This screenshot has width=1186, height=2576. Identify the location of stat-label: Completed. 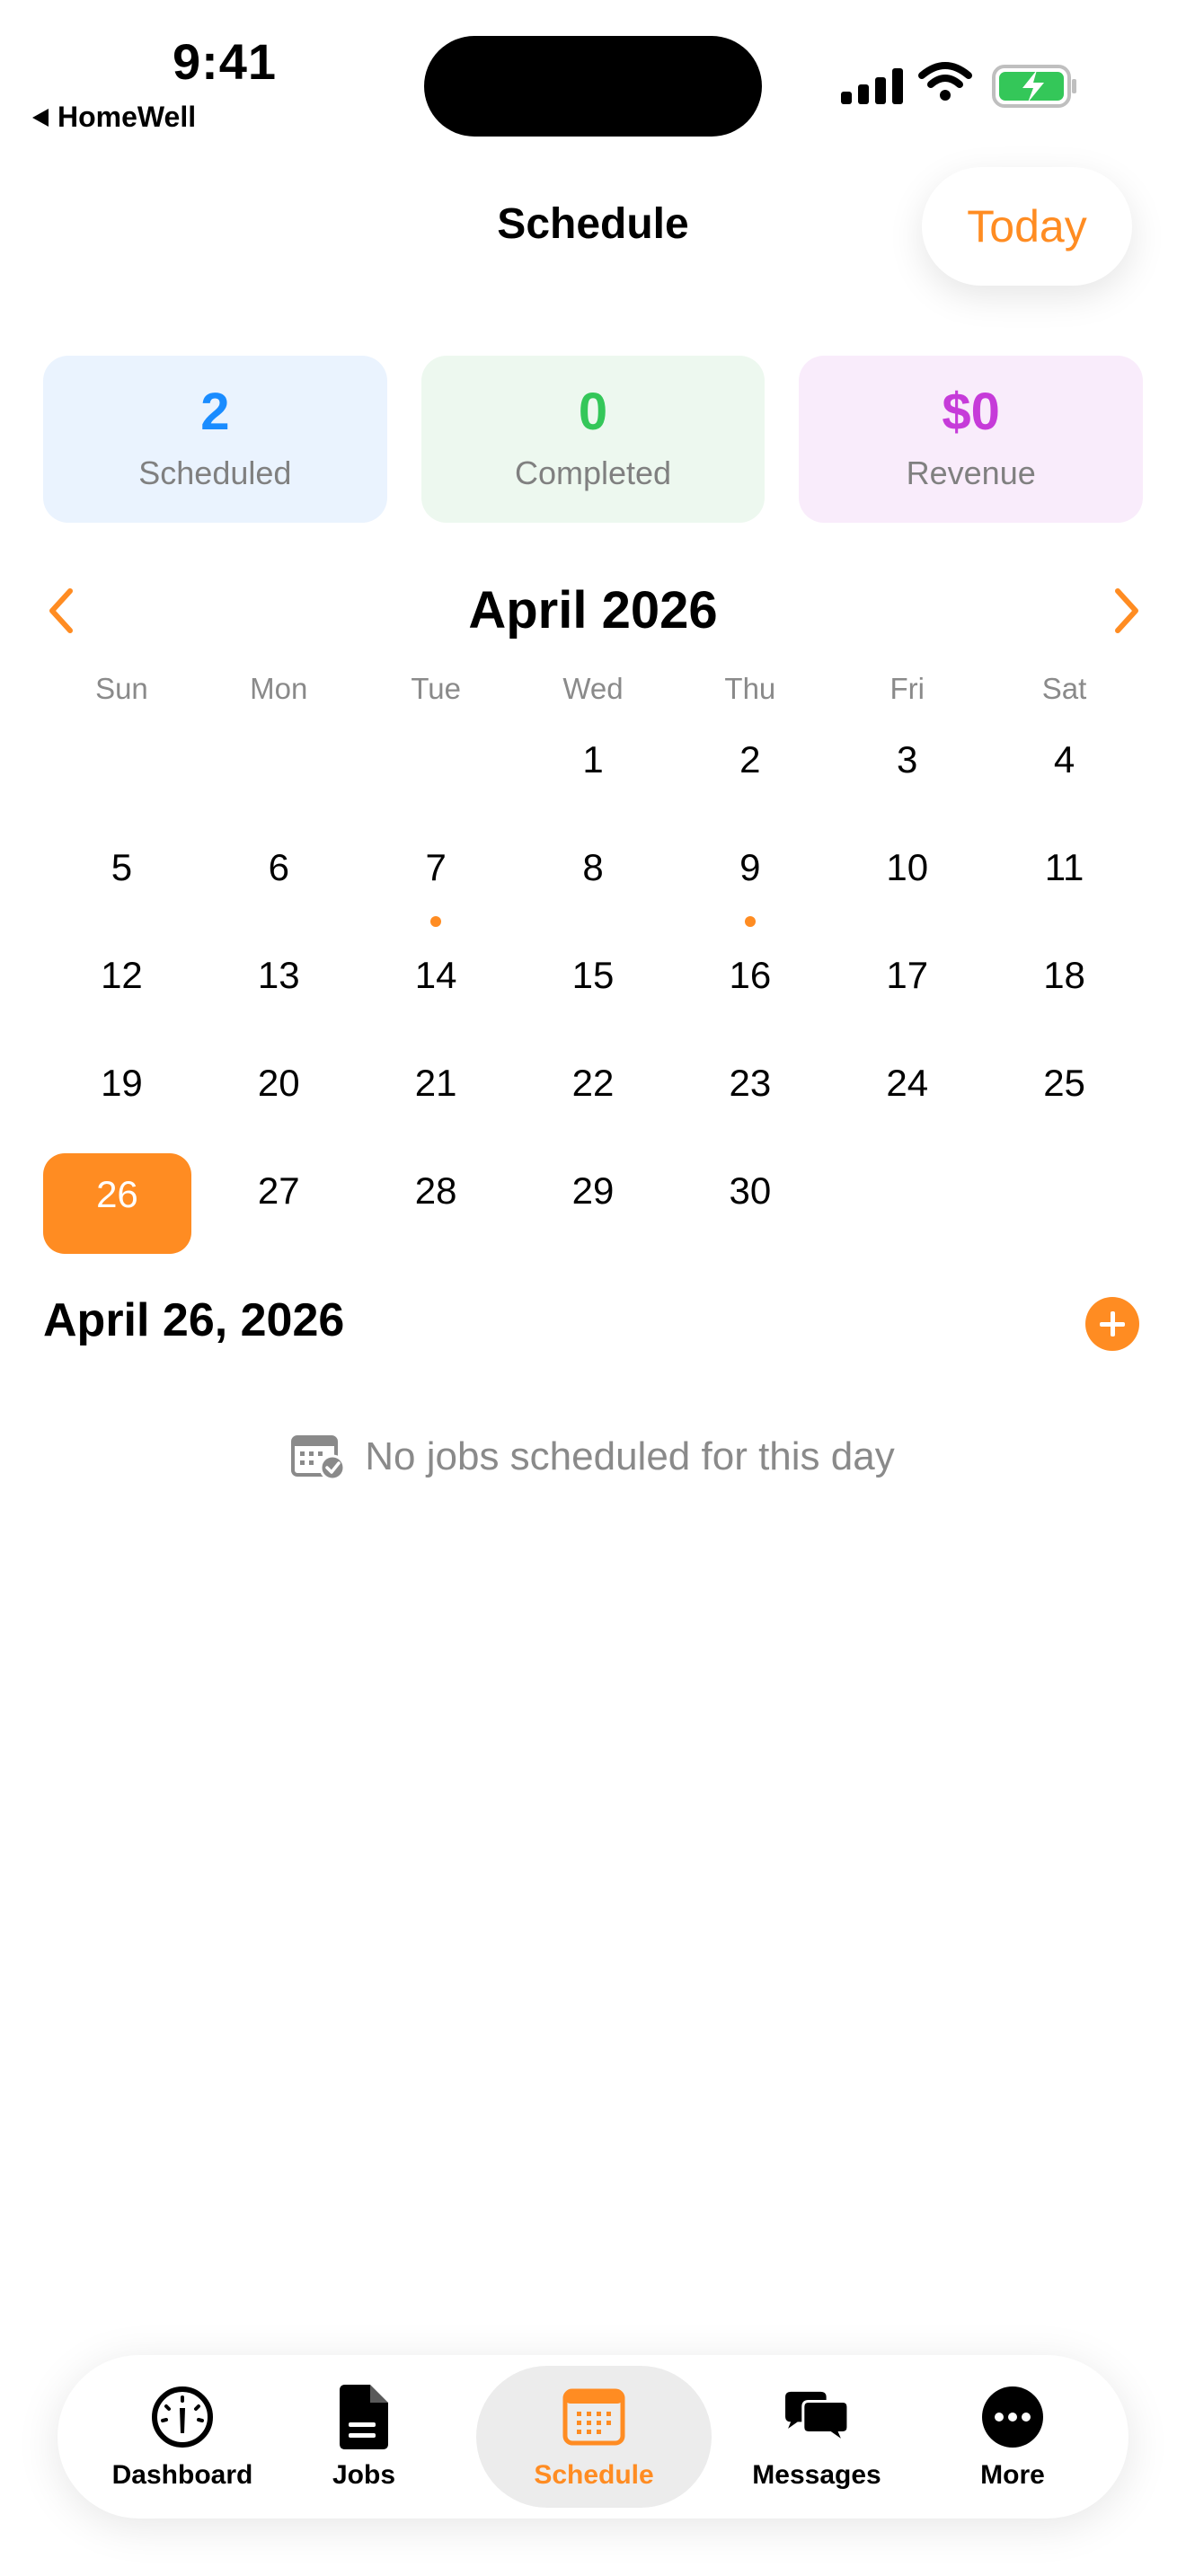
(593, 472).